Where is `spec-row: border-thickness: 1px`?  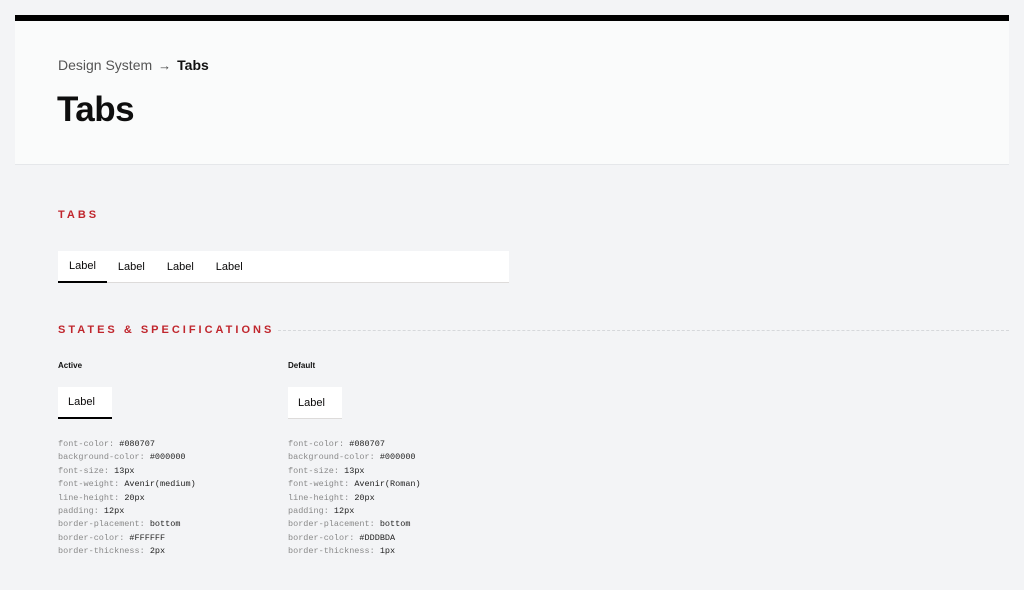
spec-row: border-thickness: 1px is located at coordinates (354, 551).